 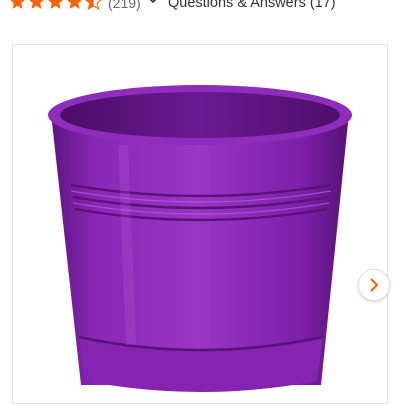 I want to click on chevron-right-icon, so click(x=374, y=285).